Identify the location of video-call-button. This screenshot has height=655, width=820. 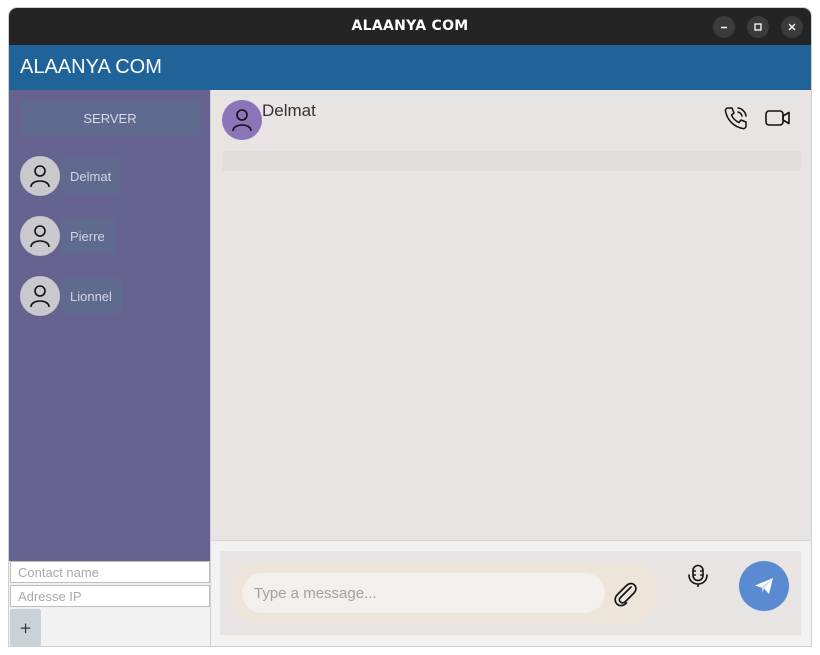
(778, 118).